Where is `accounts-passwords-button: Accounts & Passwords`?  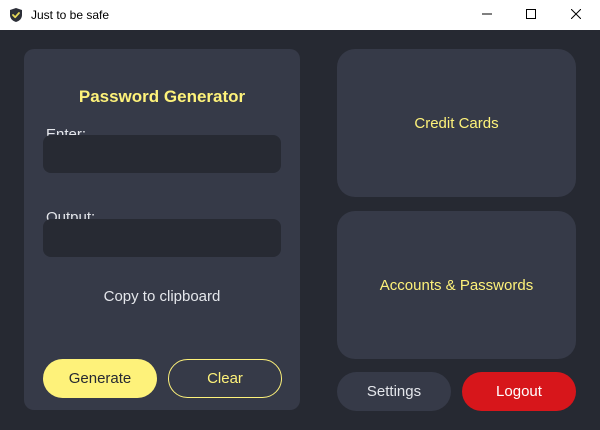
accounts-passwords-button: Accounts & Passwords is located at coordinates (456, 285).